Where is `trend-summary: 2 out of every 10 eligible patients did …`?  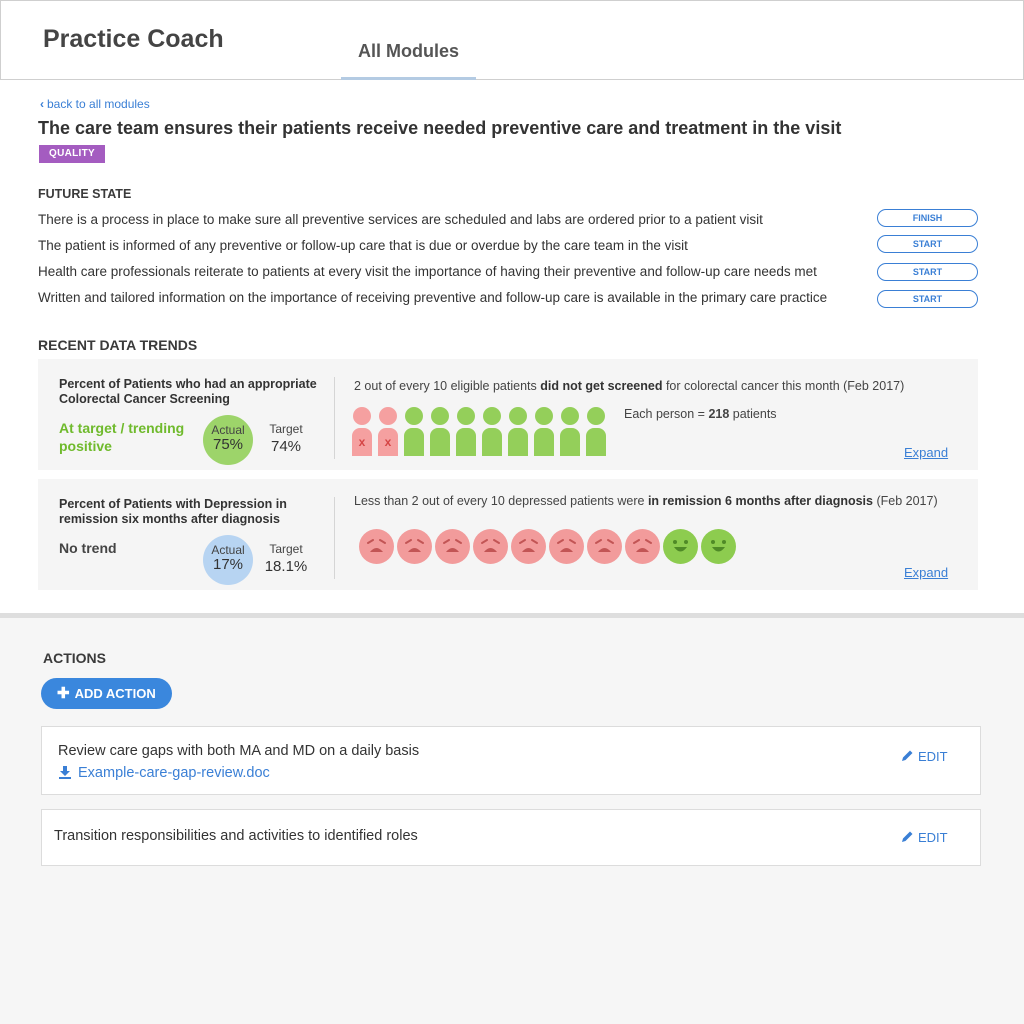
trend-summary: 2 out of every 10 eligible patients did … is located at coordinates (629, 386).